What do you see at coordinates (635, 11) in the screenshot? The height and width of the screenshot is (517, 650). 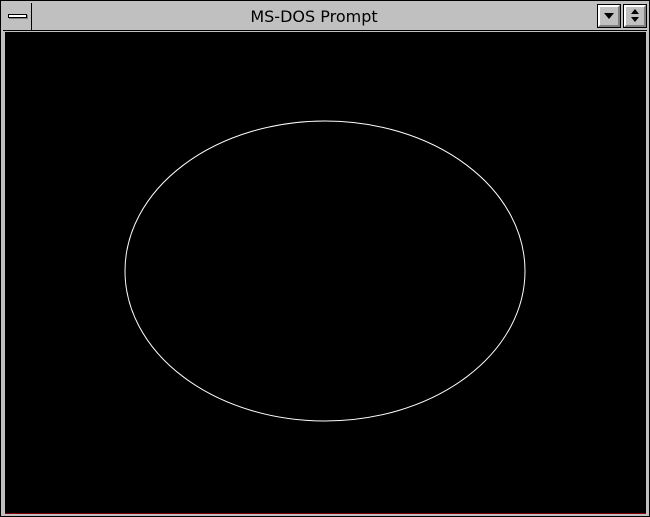 I see `restore-up-icon` at bounding box center [635, 11].